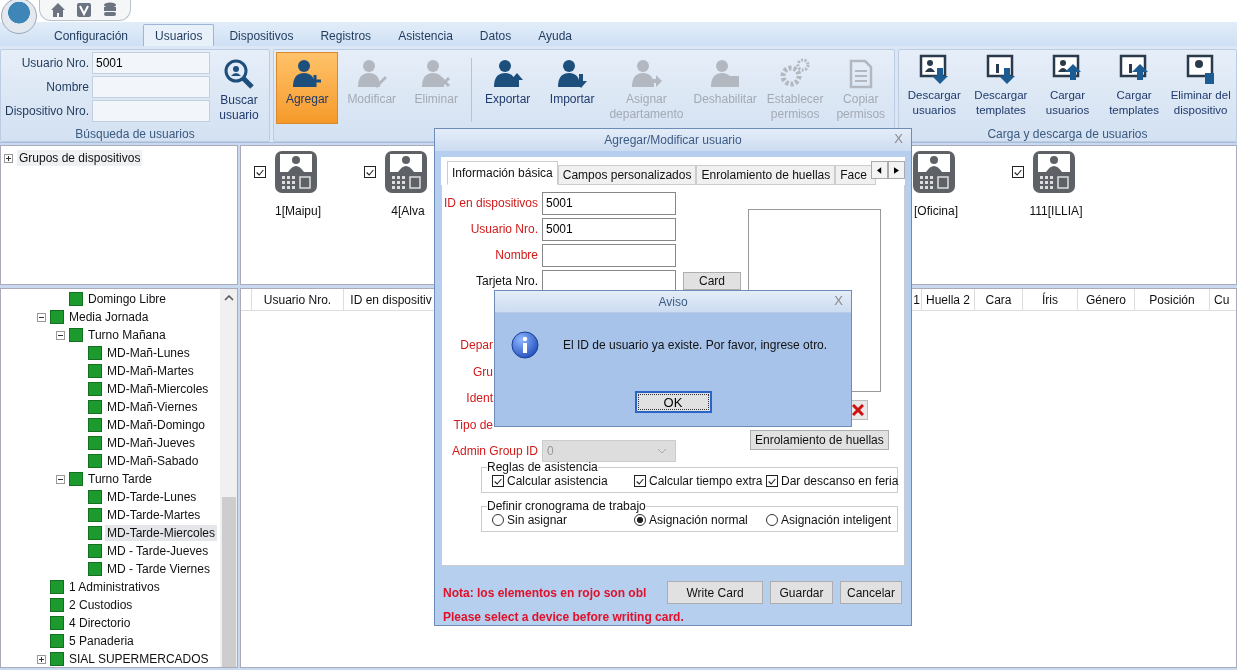 The width and height of the screenshot is (1237, 670). I want to click on card-button: Card, so click(712, 281).